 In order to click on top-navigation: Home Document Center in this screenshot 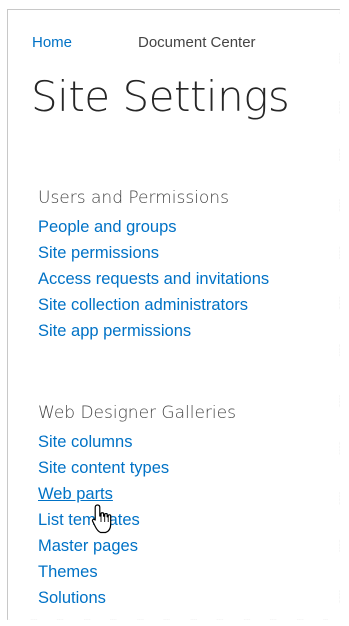, I will do `click(144, 42)`.